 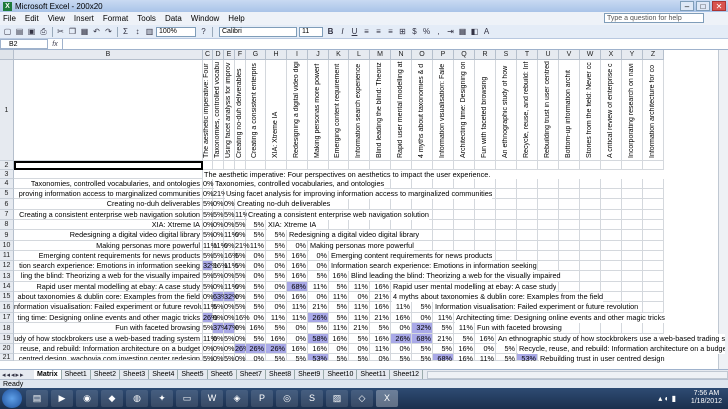 What do you see at coordinates (7, 235) in the screenshot?
I see `row-header: 9` at bounding box center [7, 235].